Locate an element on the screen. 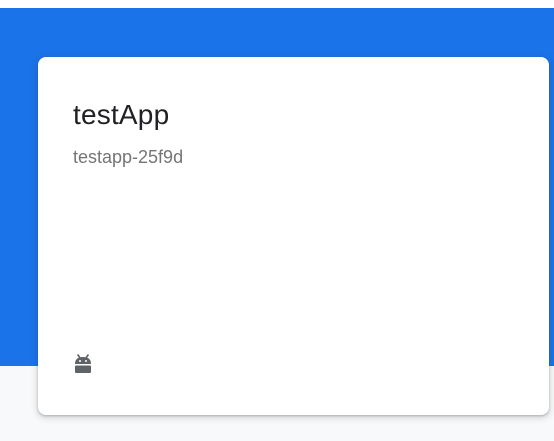 This screenshot has height=441, width=554. project-name: testApp is located at coordinates (121, 114).